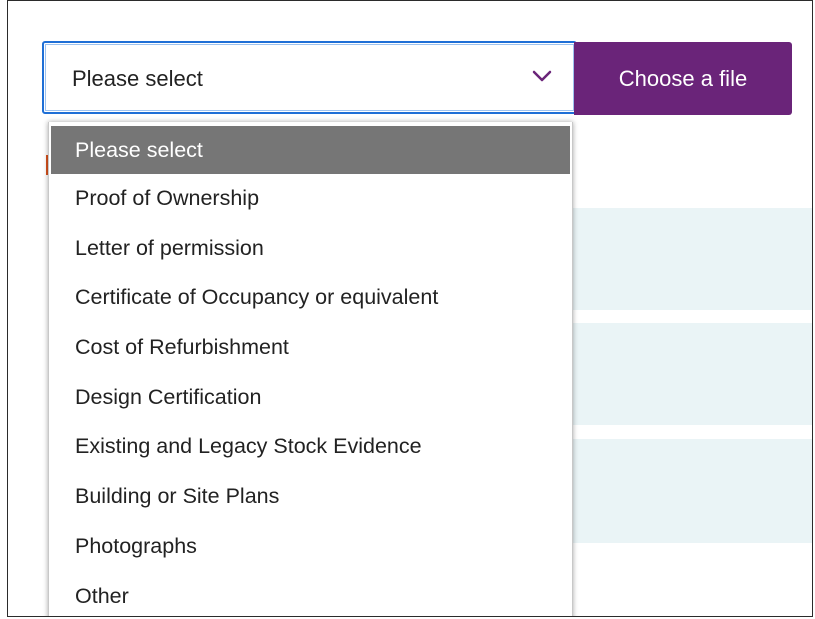 The image size is (815, 619). What do you see at coordinates (310, 298) in the screenshot?
I see `dropdown-option: Certificate of Occupancy or equivalent` at bounding box center [310, 298].